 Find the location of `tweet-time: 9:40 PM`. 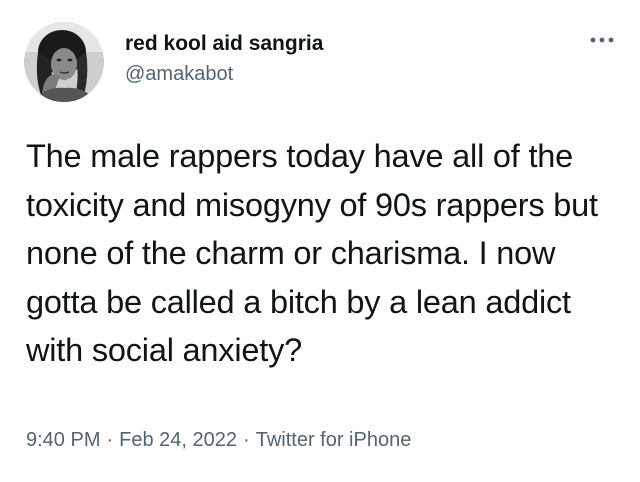

tweet-time: 9:40 PM is located at coordinates (63, 440).